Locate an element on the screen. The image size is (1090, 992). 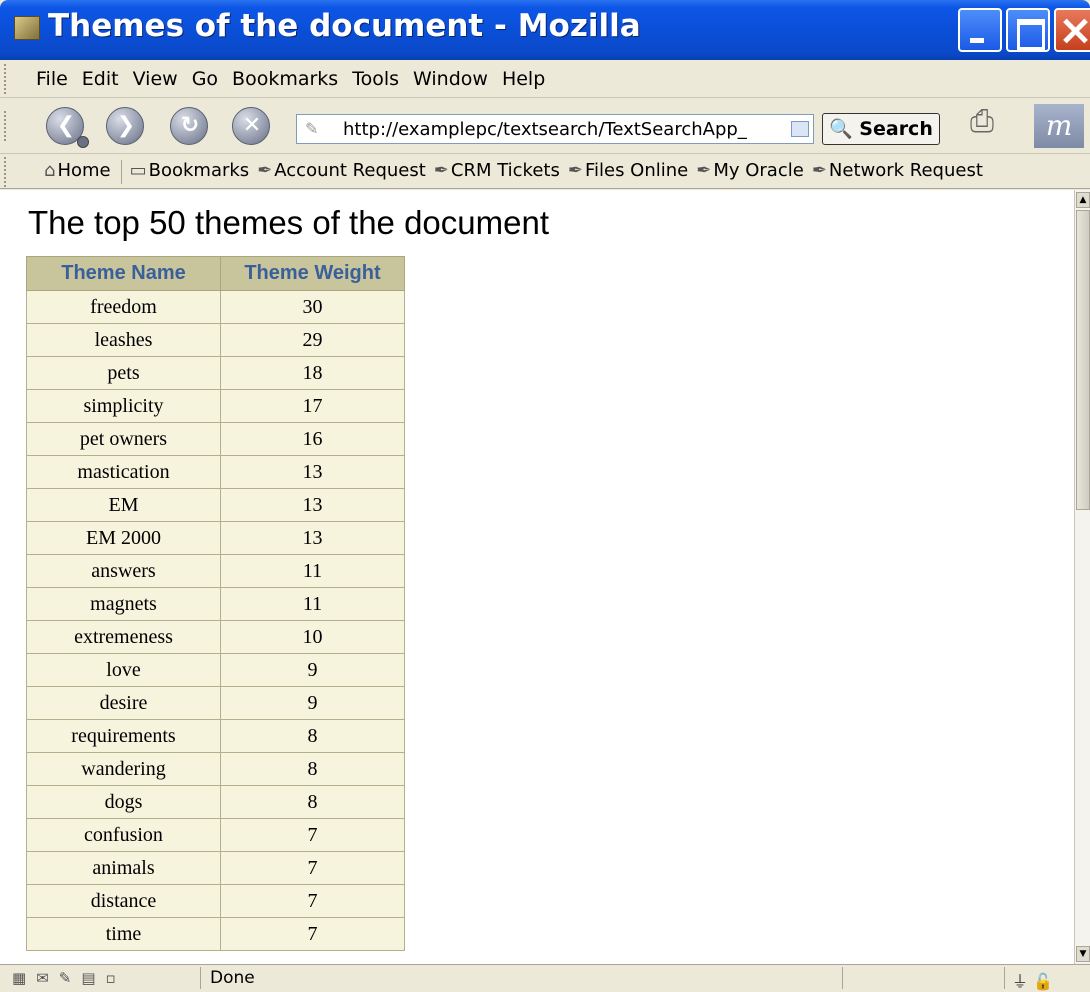
table-header-row: Theme Name Theme Weight is located at coordinates (215, 273).